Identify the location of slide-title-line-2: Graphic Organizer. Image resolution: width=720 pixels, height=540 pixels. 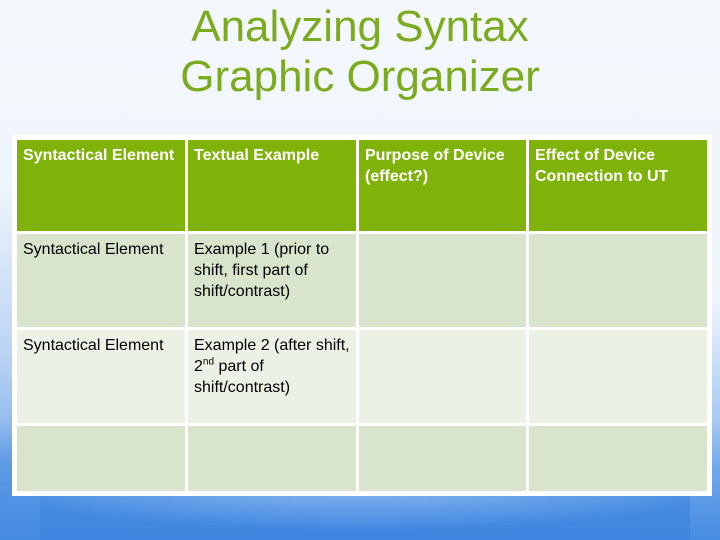
(360, 76).